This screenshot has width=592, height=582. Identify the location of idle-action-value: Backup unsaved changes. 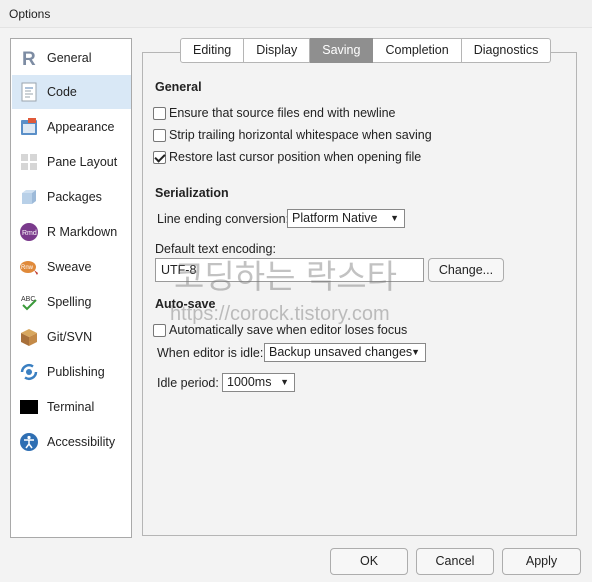
(341, 352).